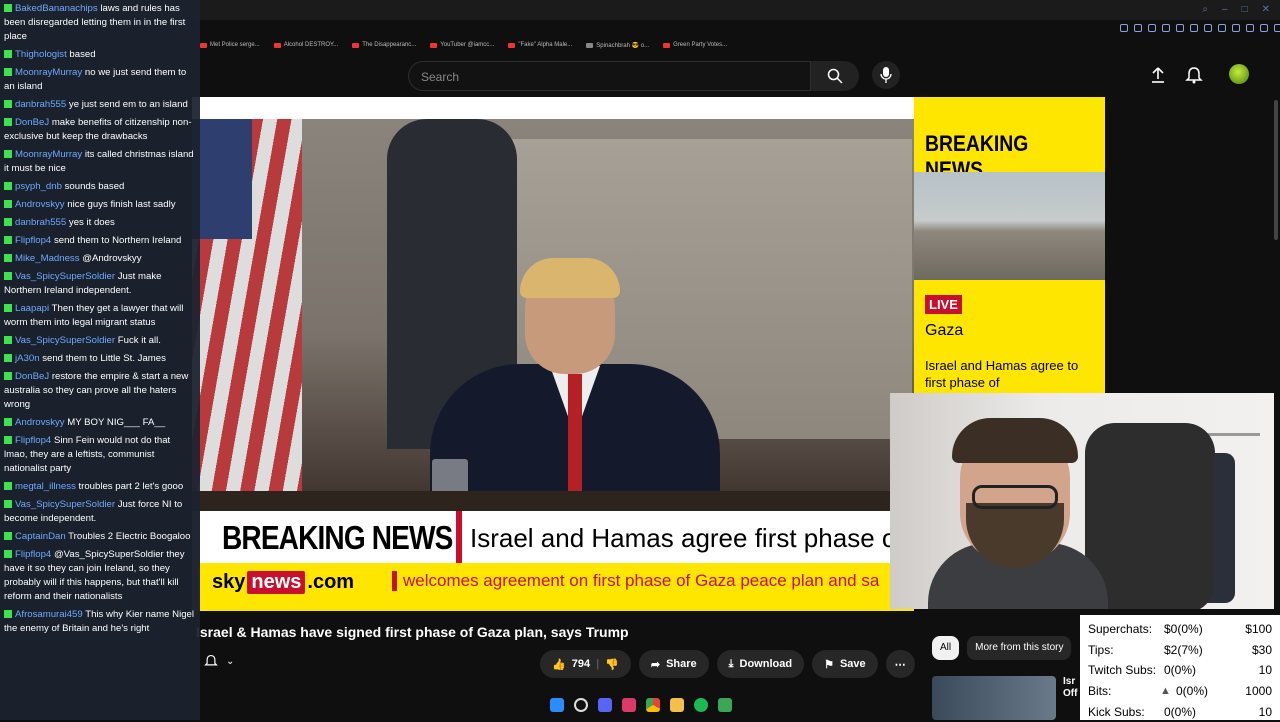 The image size is (1280, 722). Describe the element at coordinates (32, 308) in the screenshot. I see `chat-username: Laapapi` at that location.